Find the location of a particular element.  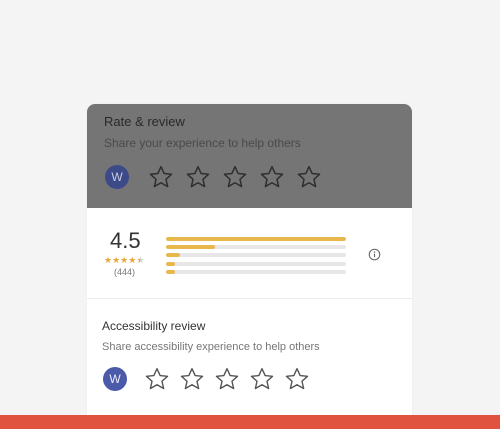

rate-review-title: Rate & review is located at coordinates (144, 121).